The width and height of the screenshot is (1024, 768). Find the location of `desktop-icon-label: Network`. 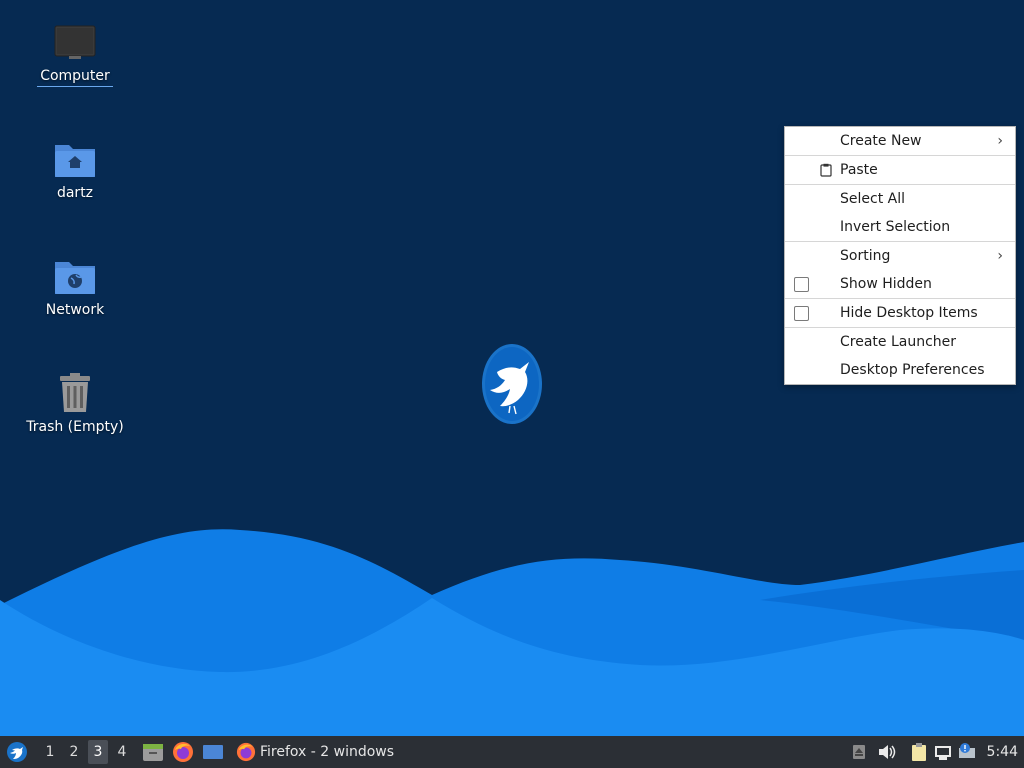

desktop-icon-label: Network is located at coordinates (75, 310).